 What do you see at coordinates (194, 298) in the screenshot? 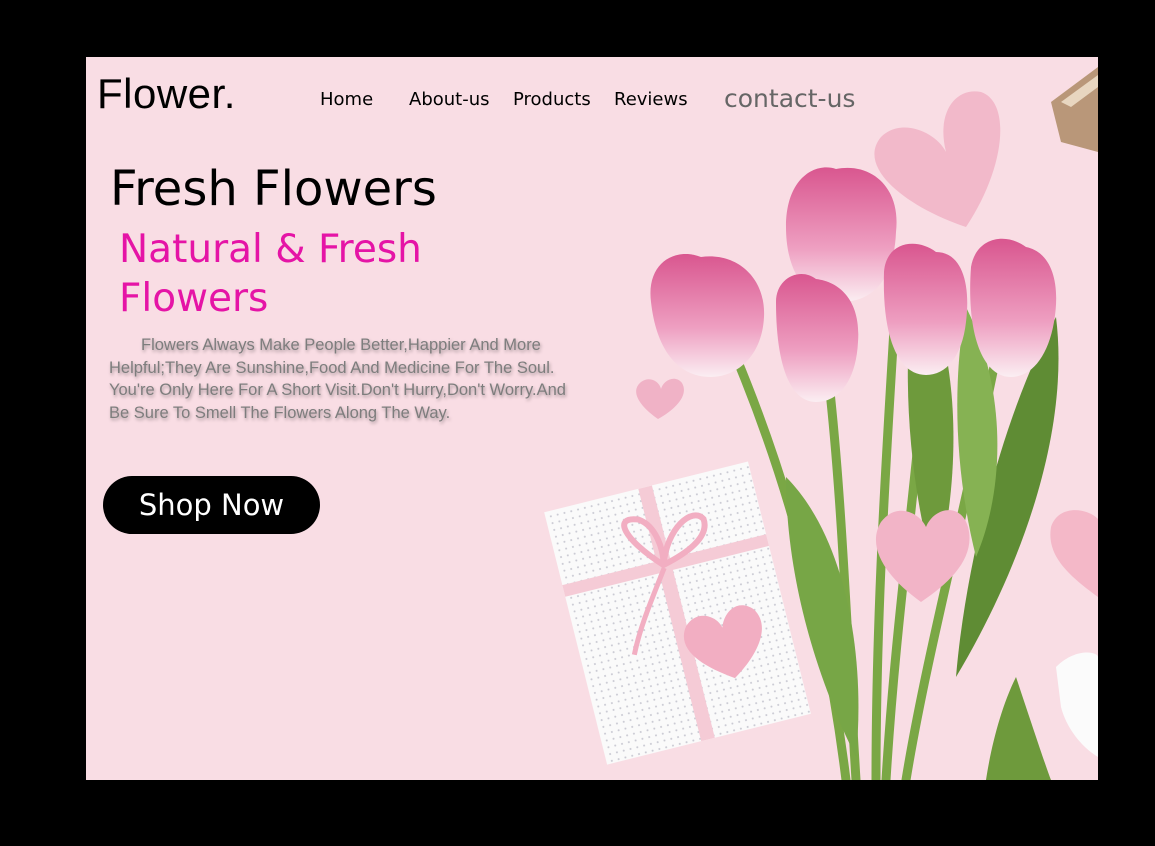
I see `hero-subtitle-line2: Flowers` at bounding box center [194, 298].